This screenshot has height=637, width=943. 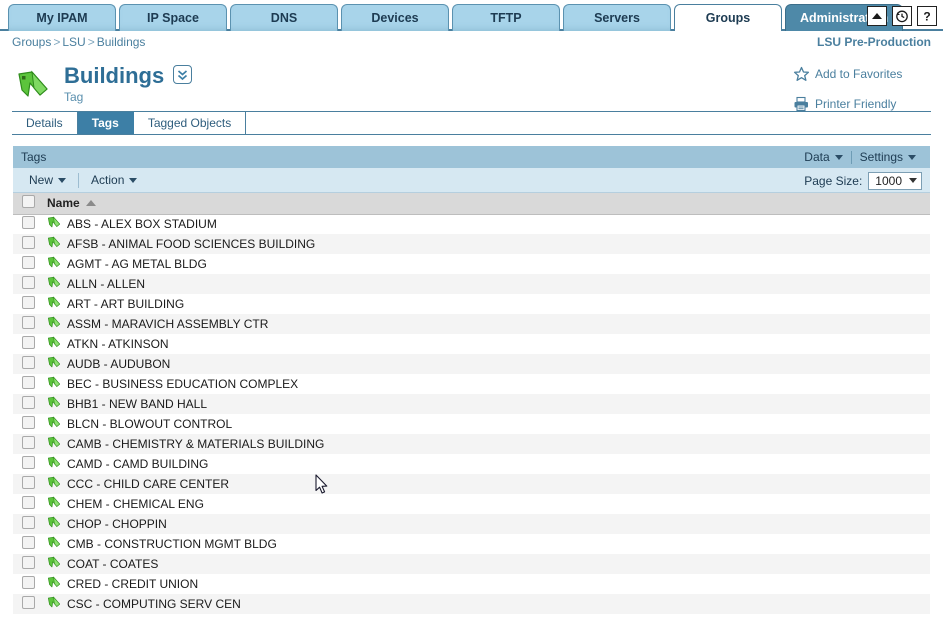 What do you see at coordinates (112, 564) in the screenshot?
I see `row-name-label: COAT - COATES` at bounding box center [112, 564].